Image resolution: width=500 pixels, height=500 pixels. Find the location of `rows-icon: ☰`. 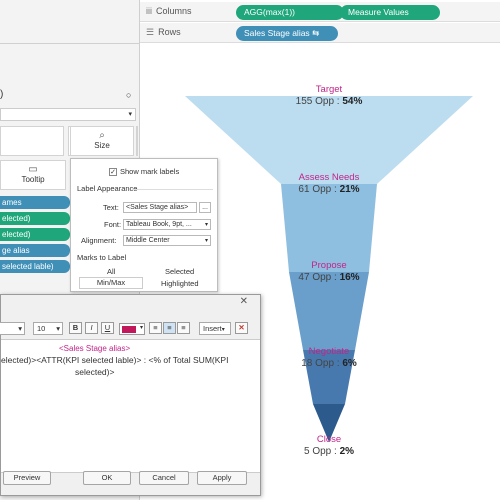

rows-icon: ☰ is located at coordinates (150, 32).